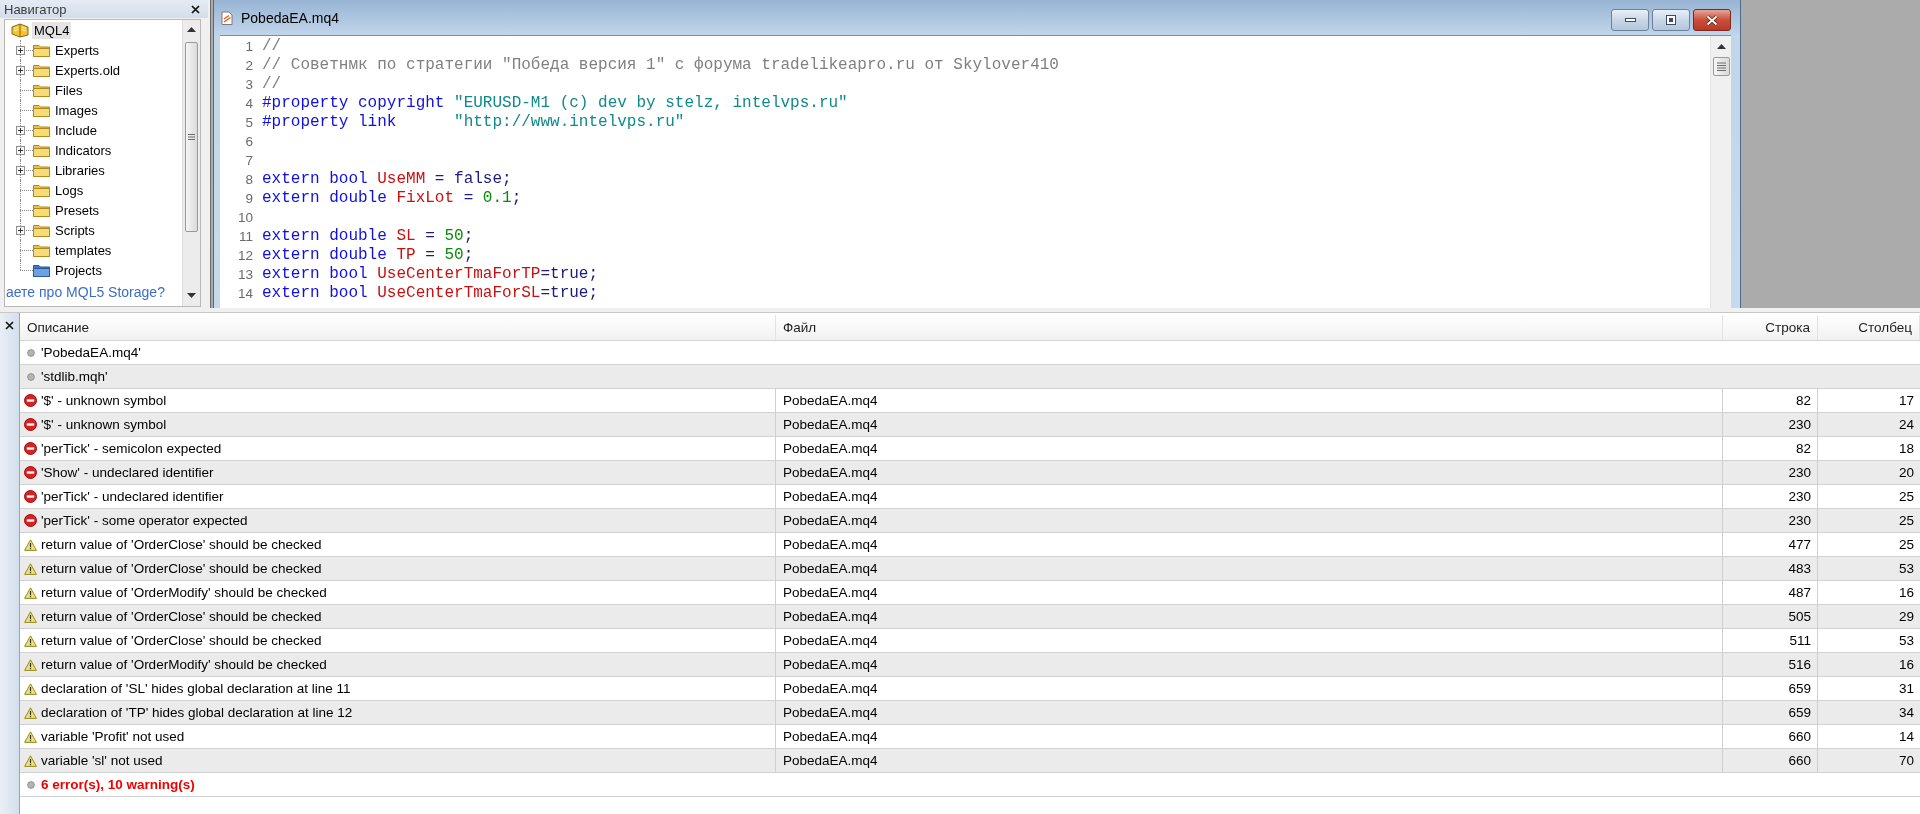 Image resolution: width=1920 pixels, height=814 pixels. I want to click on table-row: declaration of 'TP' hides global declaration at line 12 PobedaEA.mq4 659 34, so click(970, 713).